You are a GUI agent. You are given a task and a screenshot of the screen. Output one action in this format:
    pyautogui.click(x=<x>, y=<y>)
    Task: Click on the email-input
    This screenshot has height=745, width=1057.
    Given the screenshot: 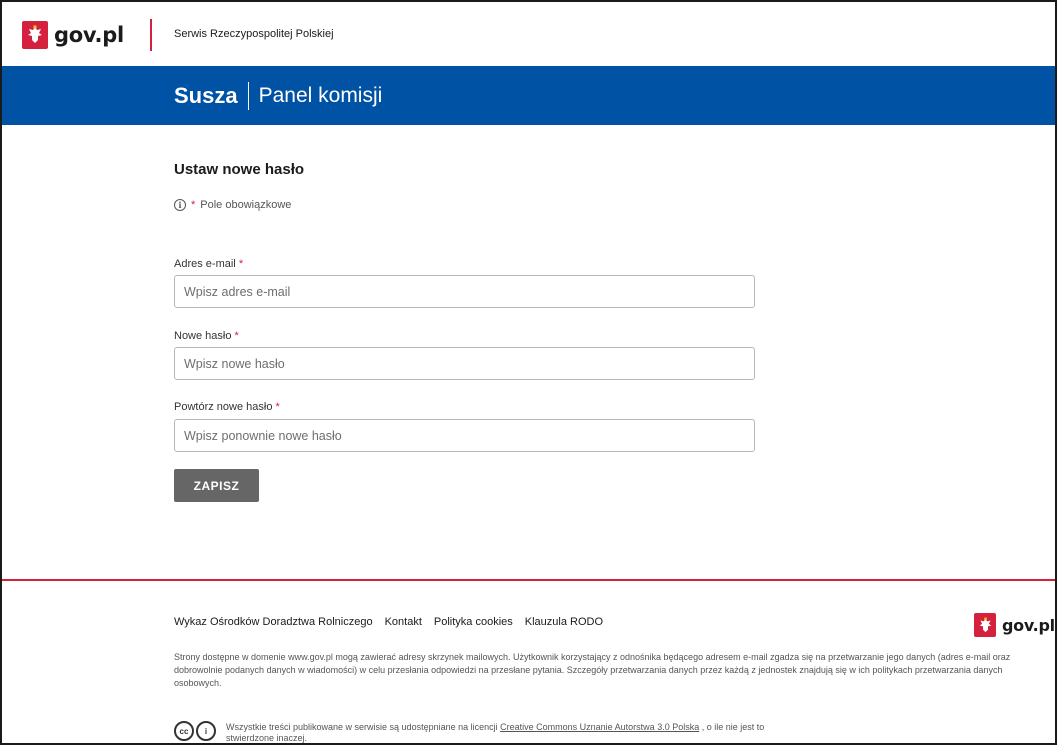 What is the action you would take?
    pyautogui.click(x=464, y=291)
    